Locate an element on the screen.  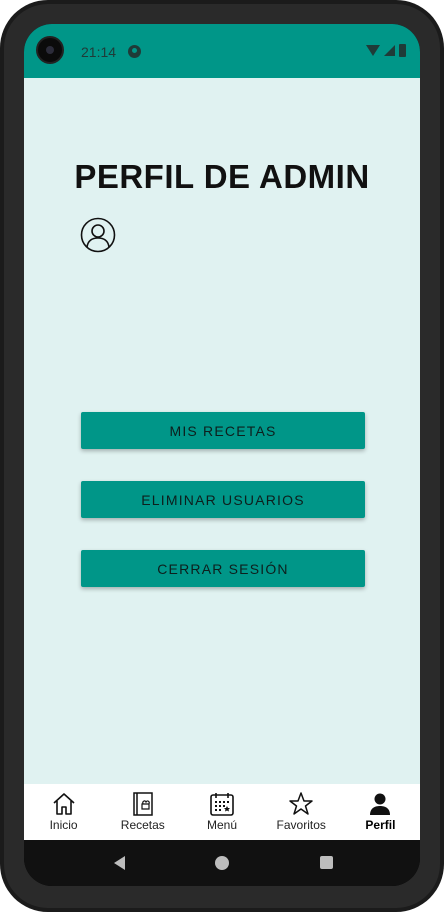
nav-item-recetas: Recetas is located at coordinates (142, 812).